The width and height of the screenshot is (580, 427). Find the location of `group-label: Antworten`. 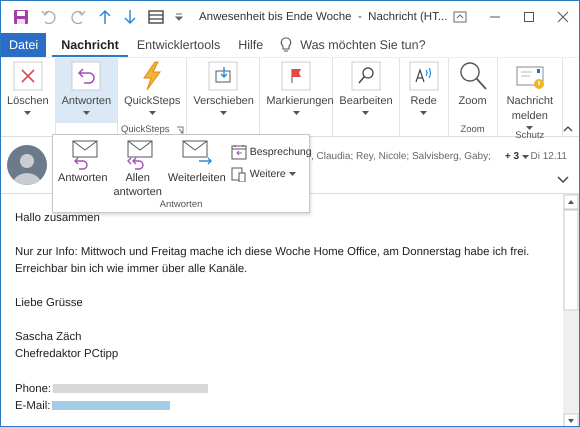

group-label: Antworten is located at coordinates (181, 205).